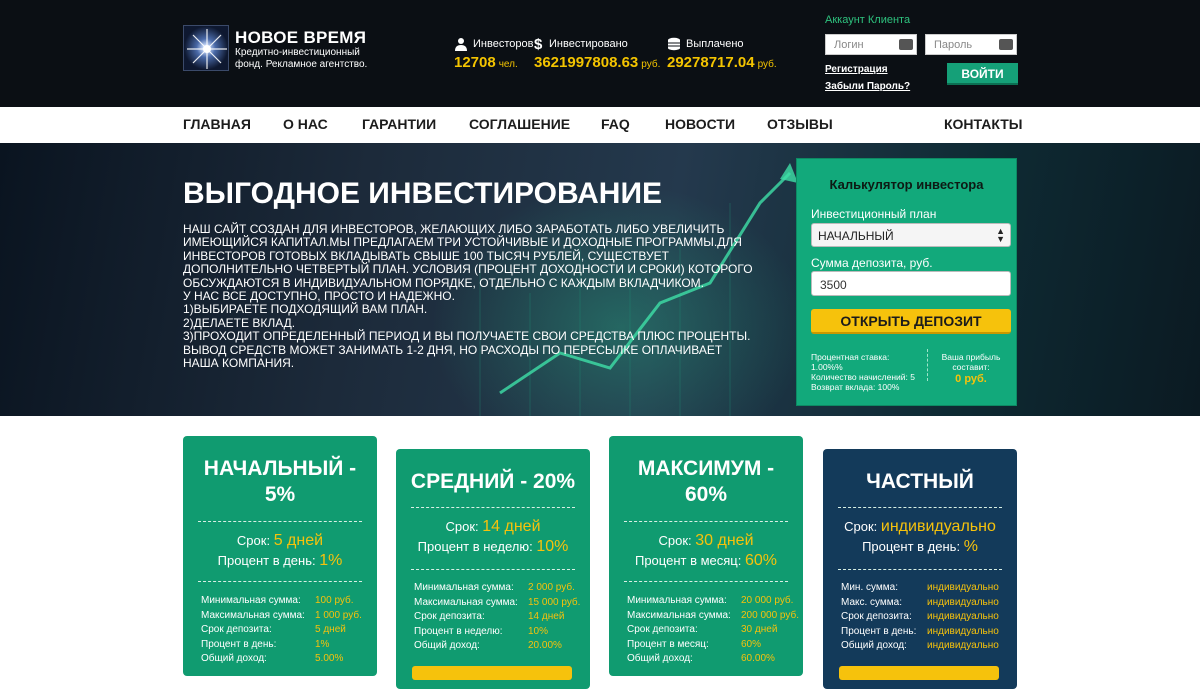 The width and height of the screenshot is (1200, 689). What do you see at coordinates (206, 48) in the screenshot?
I see `star-logo-icon` at bounding box center [206, 48].